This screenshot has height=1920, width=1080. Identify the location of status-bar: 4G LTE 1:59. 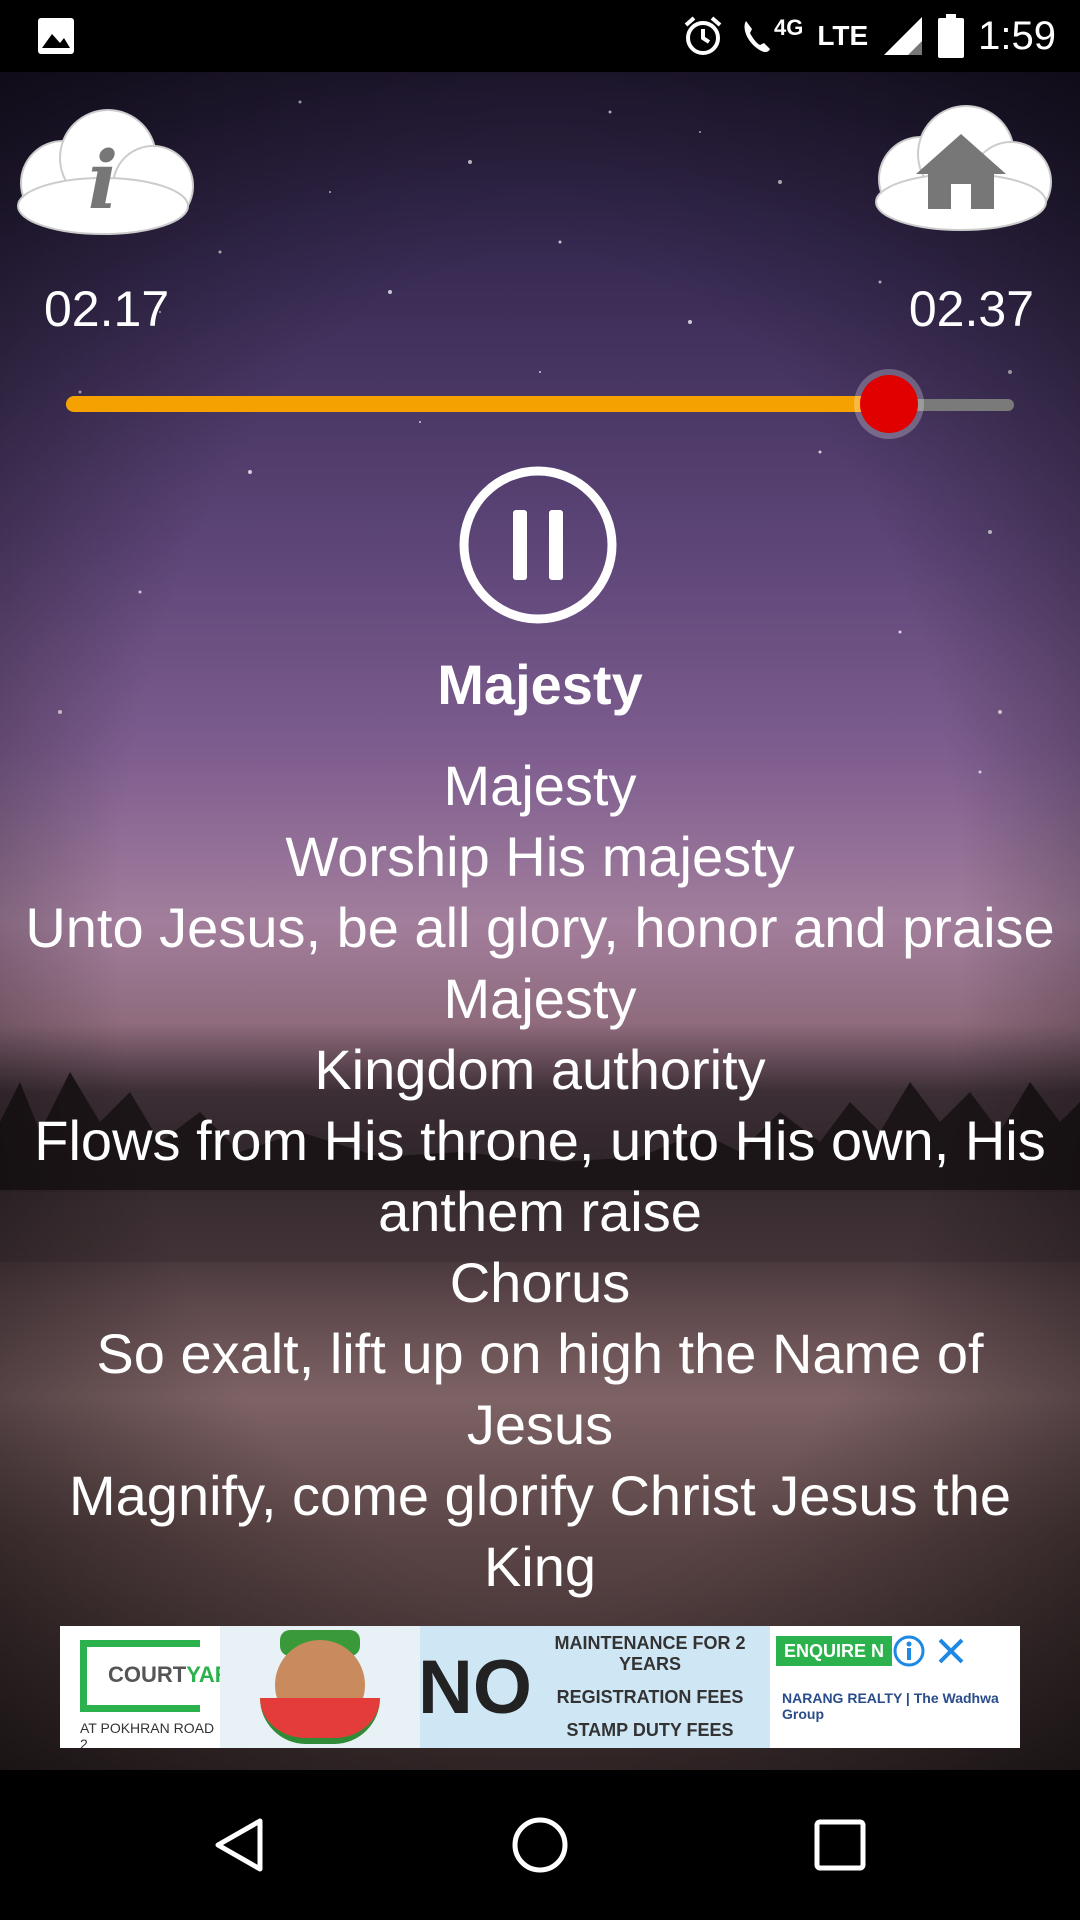
(540, 36).